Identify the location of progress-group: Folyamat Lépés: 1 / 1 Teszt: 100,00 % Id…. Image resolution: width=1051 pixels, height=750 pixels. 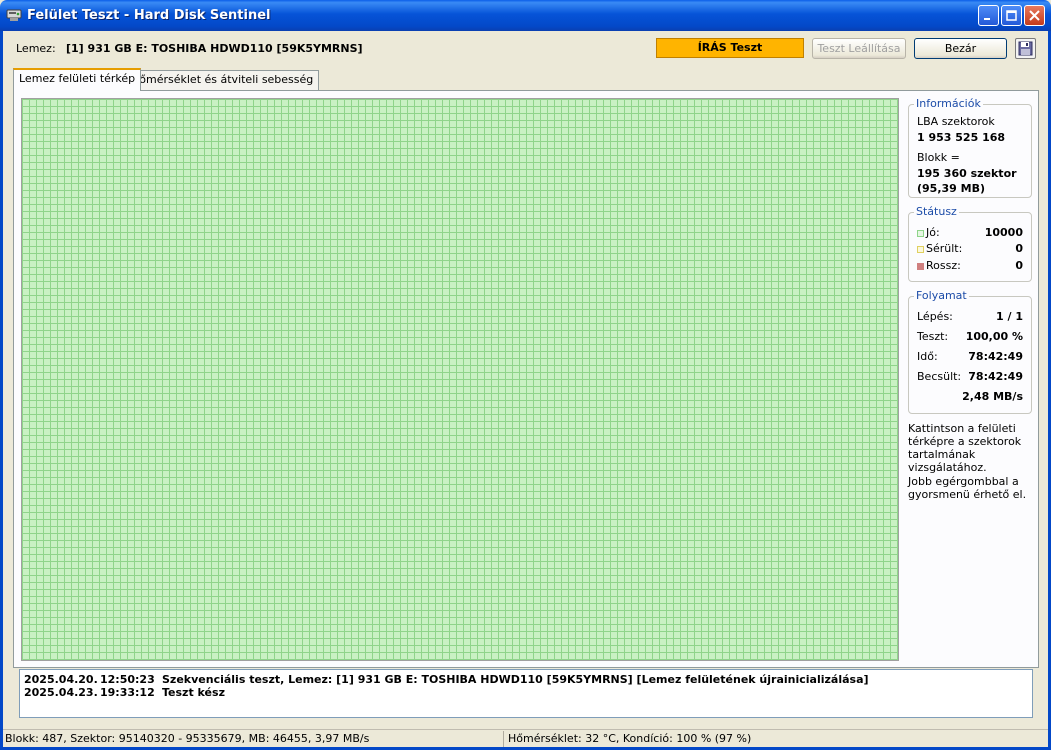
(970, 351).